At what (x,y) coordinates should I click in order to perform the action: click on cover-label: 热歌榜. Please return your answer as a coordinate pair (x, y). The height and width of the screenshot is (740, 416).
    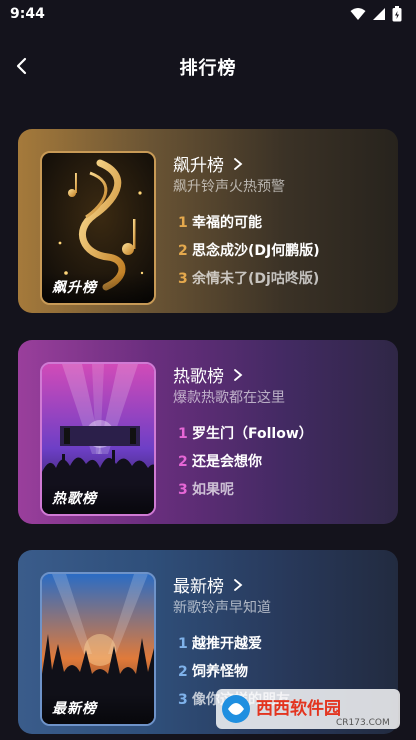
    Looking at the image, I should click on (98, 499).